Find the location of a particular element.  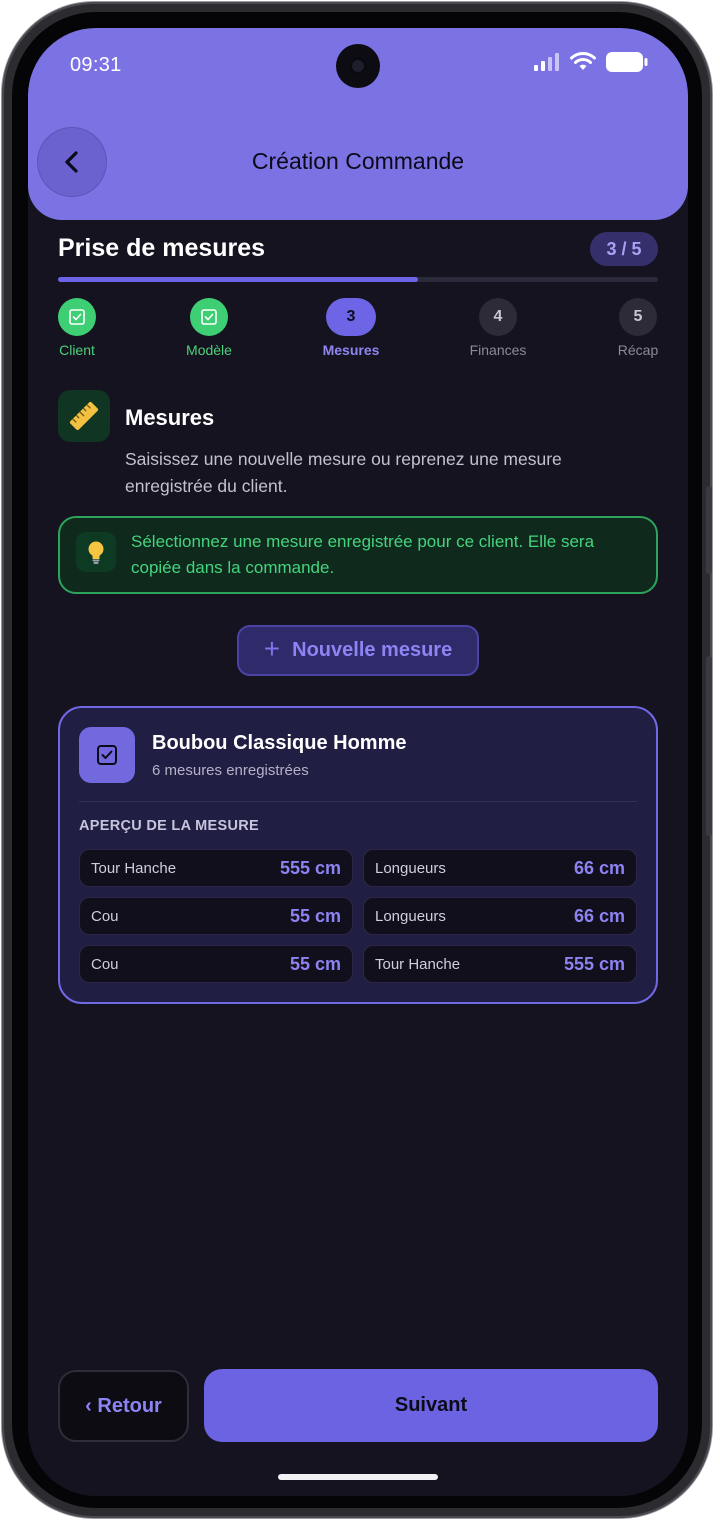

front-camera is located at coordinates (358, 66).